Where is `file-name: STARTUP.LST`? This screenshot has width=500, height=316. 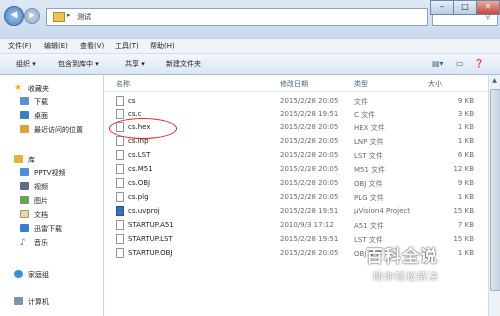
file-name: STARTUP.LST is located at coordinates (150, 239).